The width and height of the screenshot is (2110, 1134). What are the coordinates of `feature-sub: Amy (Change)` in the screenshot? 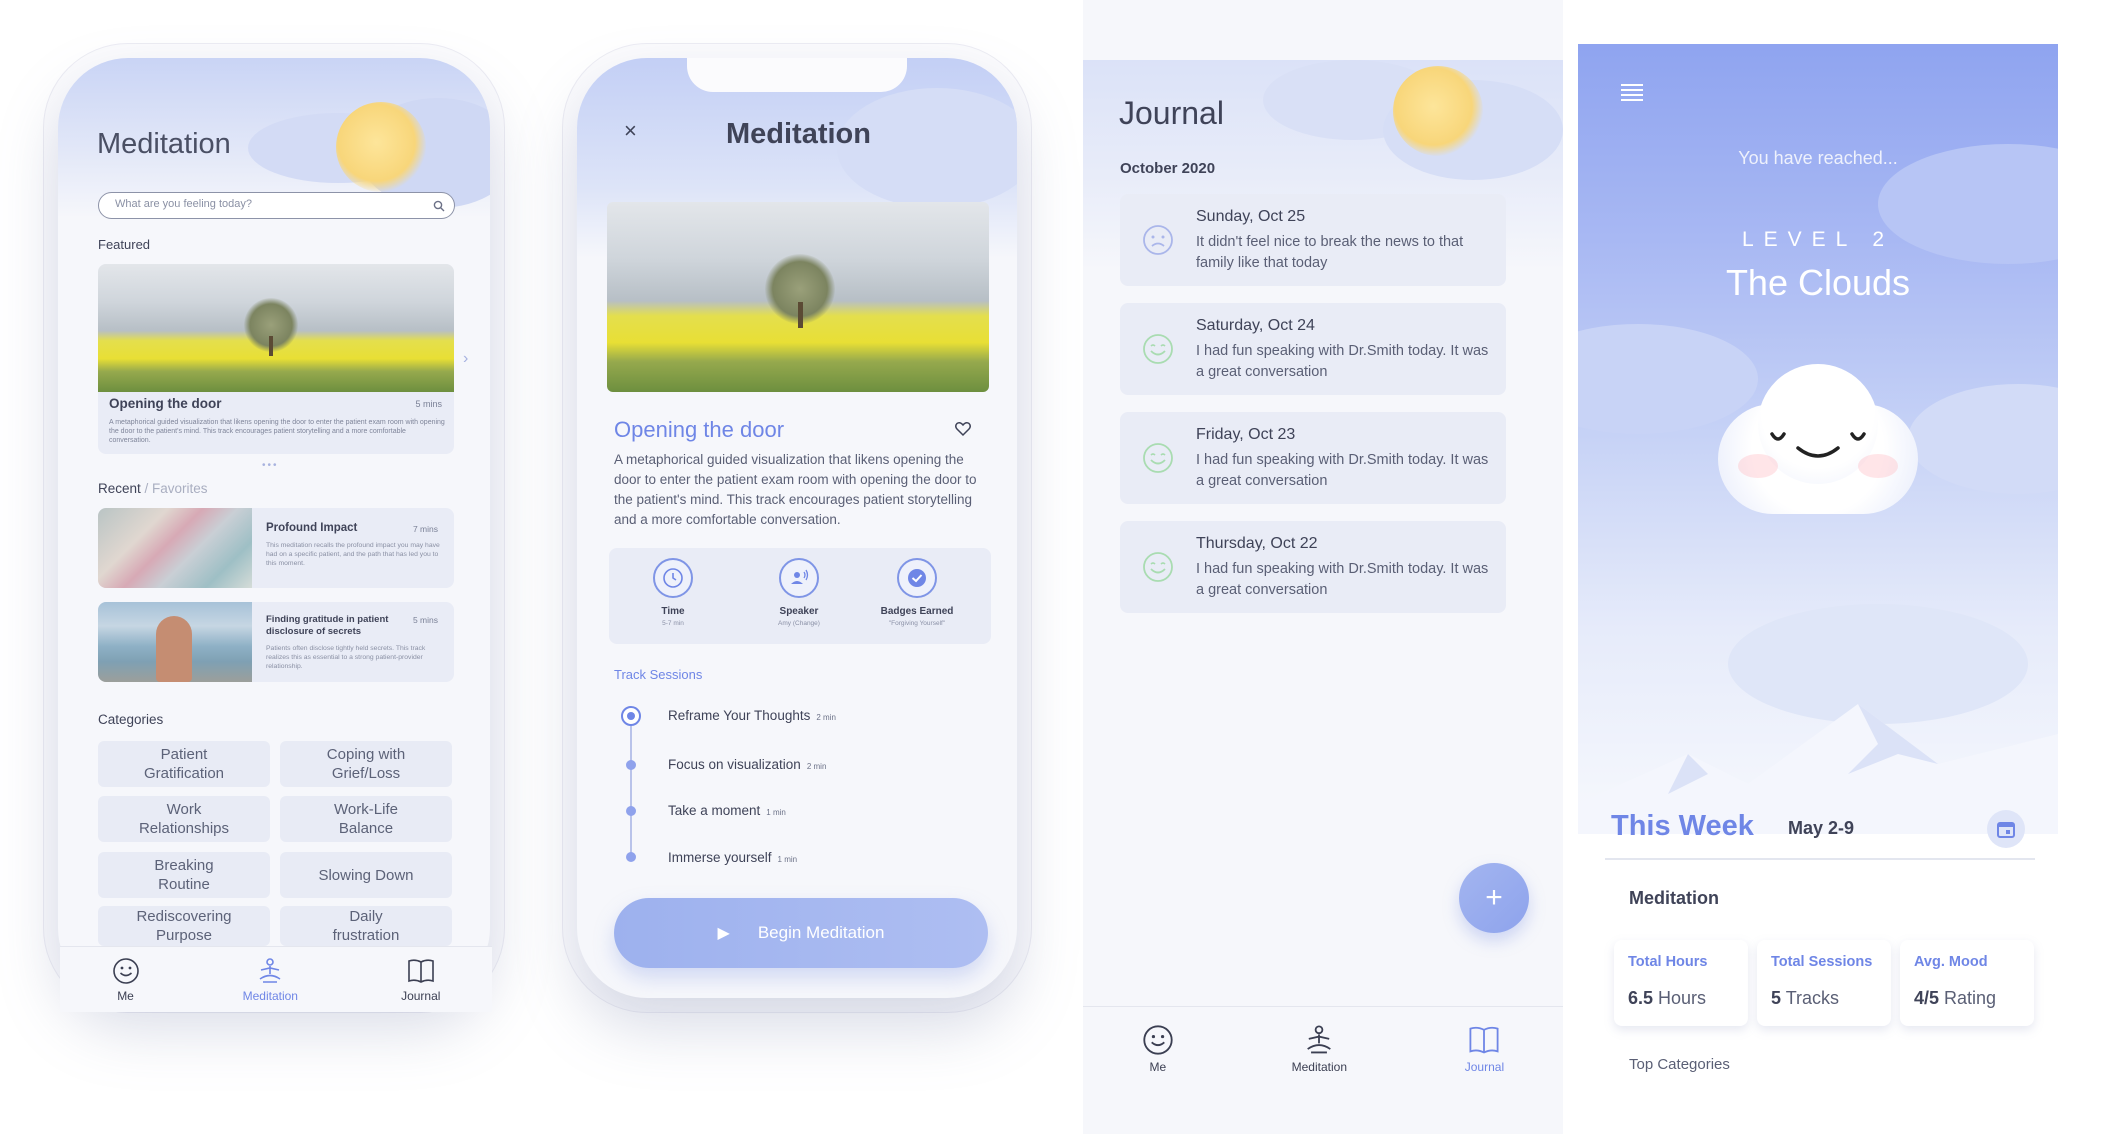 It's located at (799, 623).